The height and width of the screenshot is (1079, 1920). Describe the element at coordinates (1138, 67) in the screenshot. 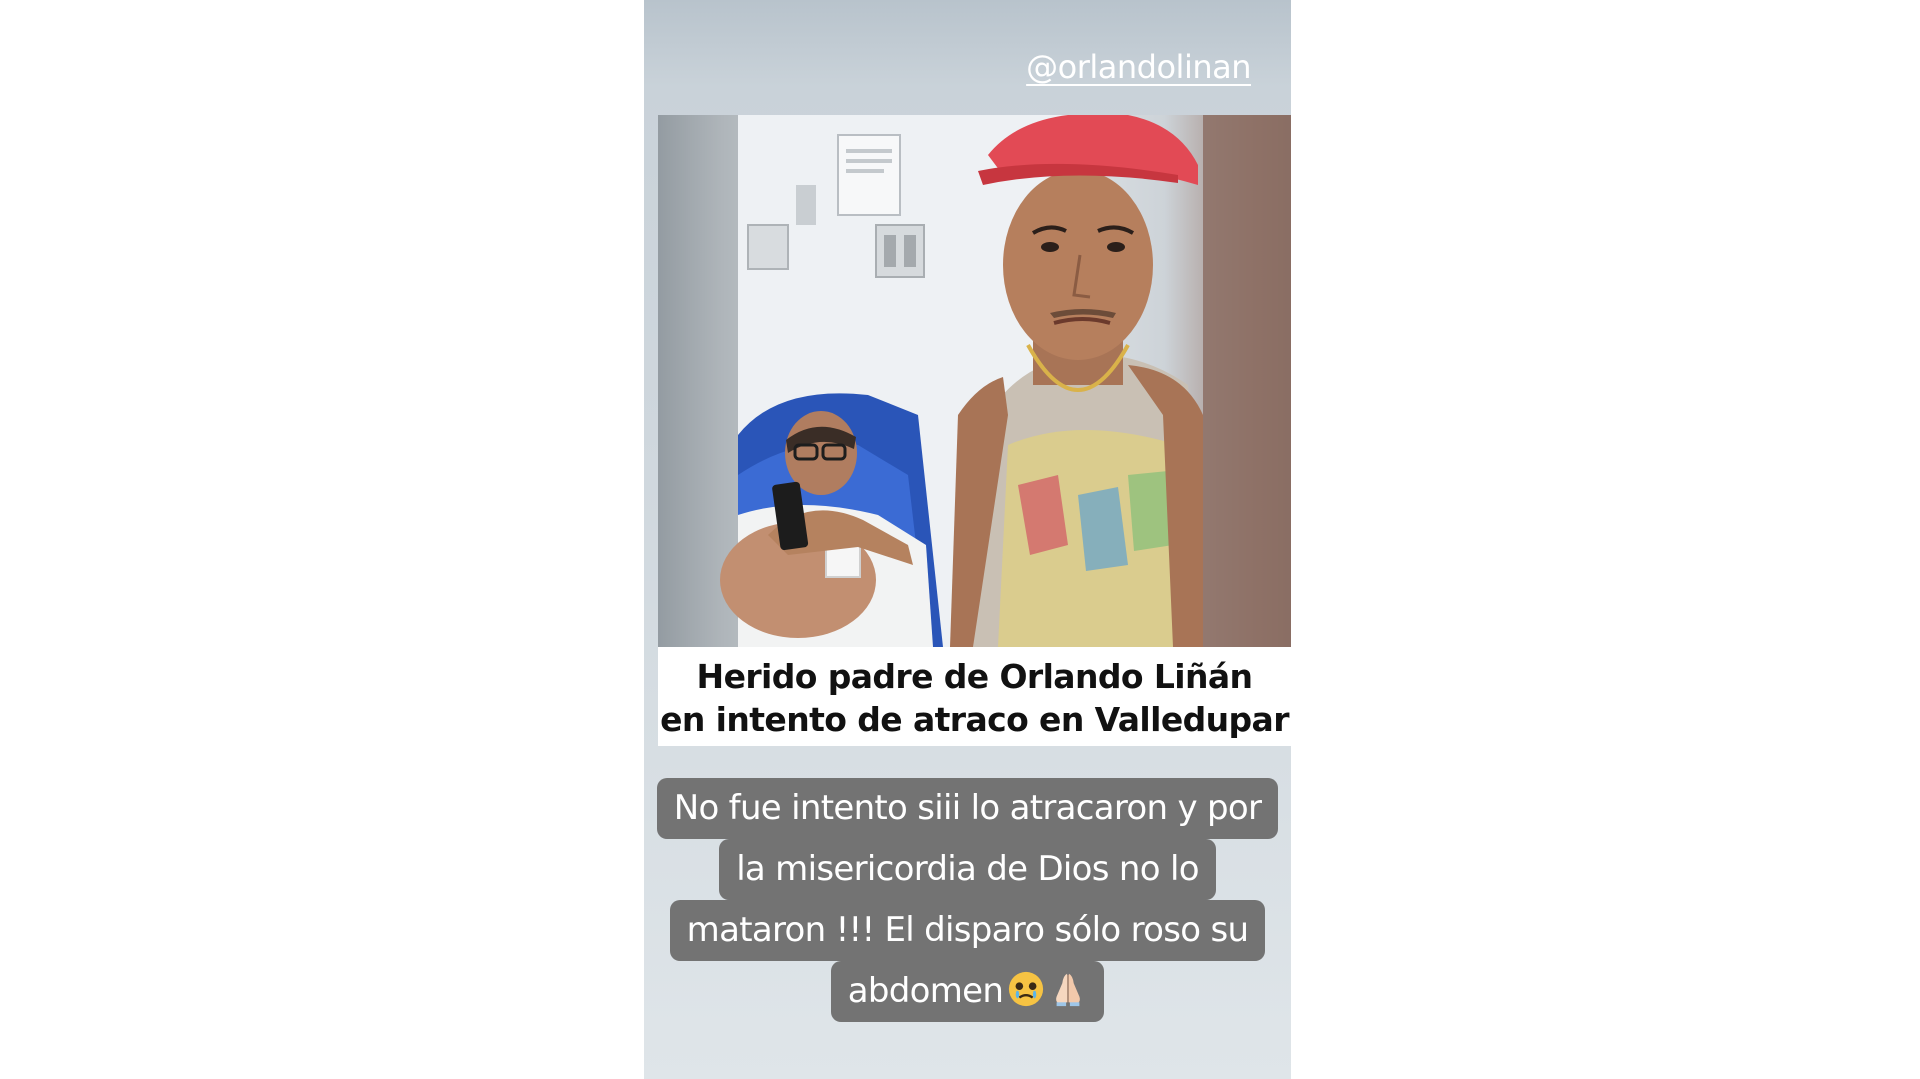

I see `mention-sticker: @orlandolinan` at that location.